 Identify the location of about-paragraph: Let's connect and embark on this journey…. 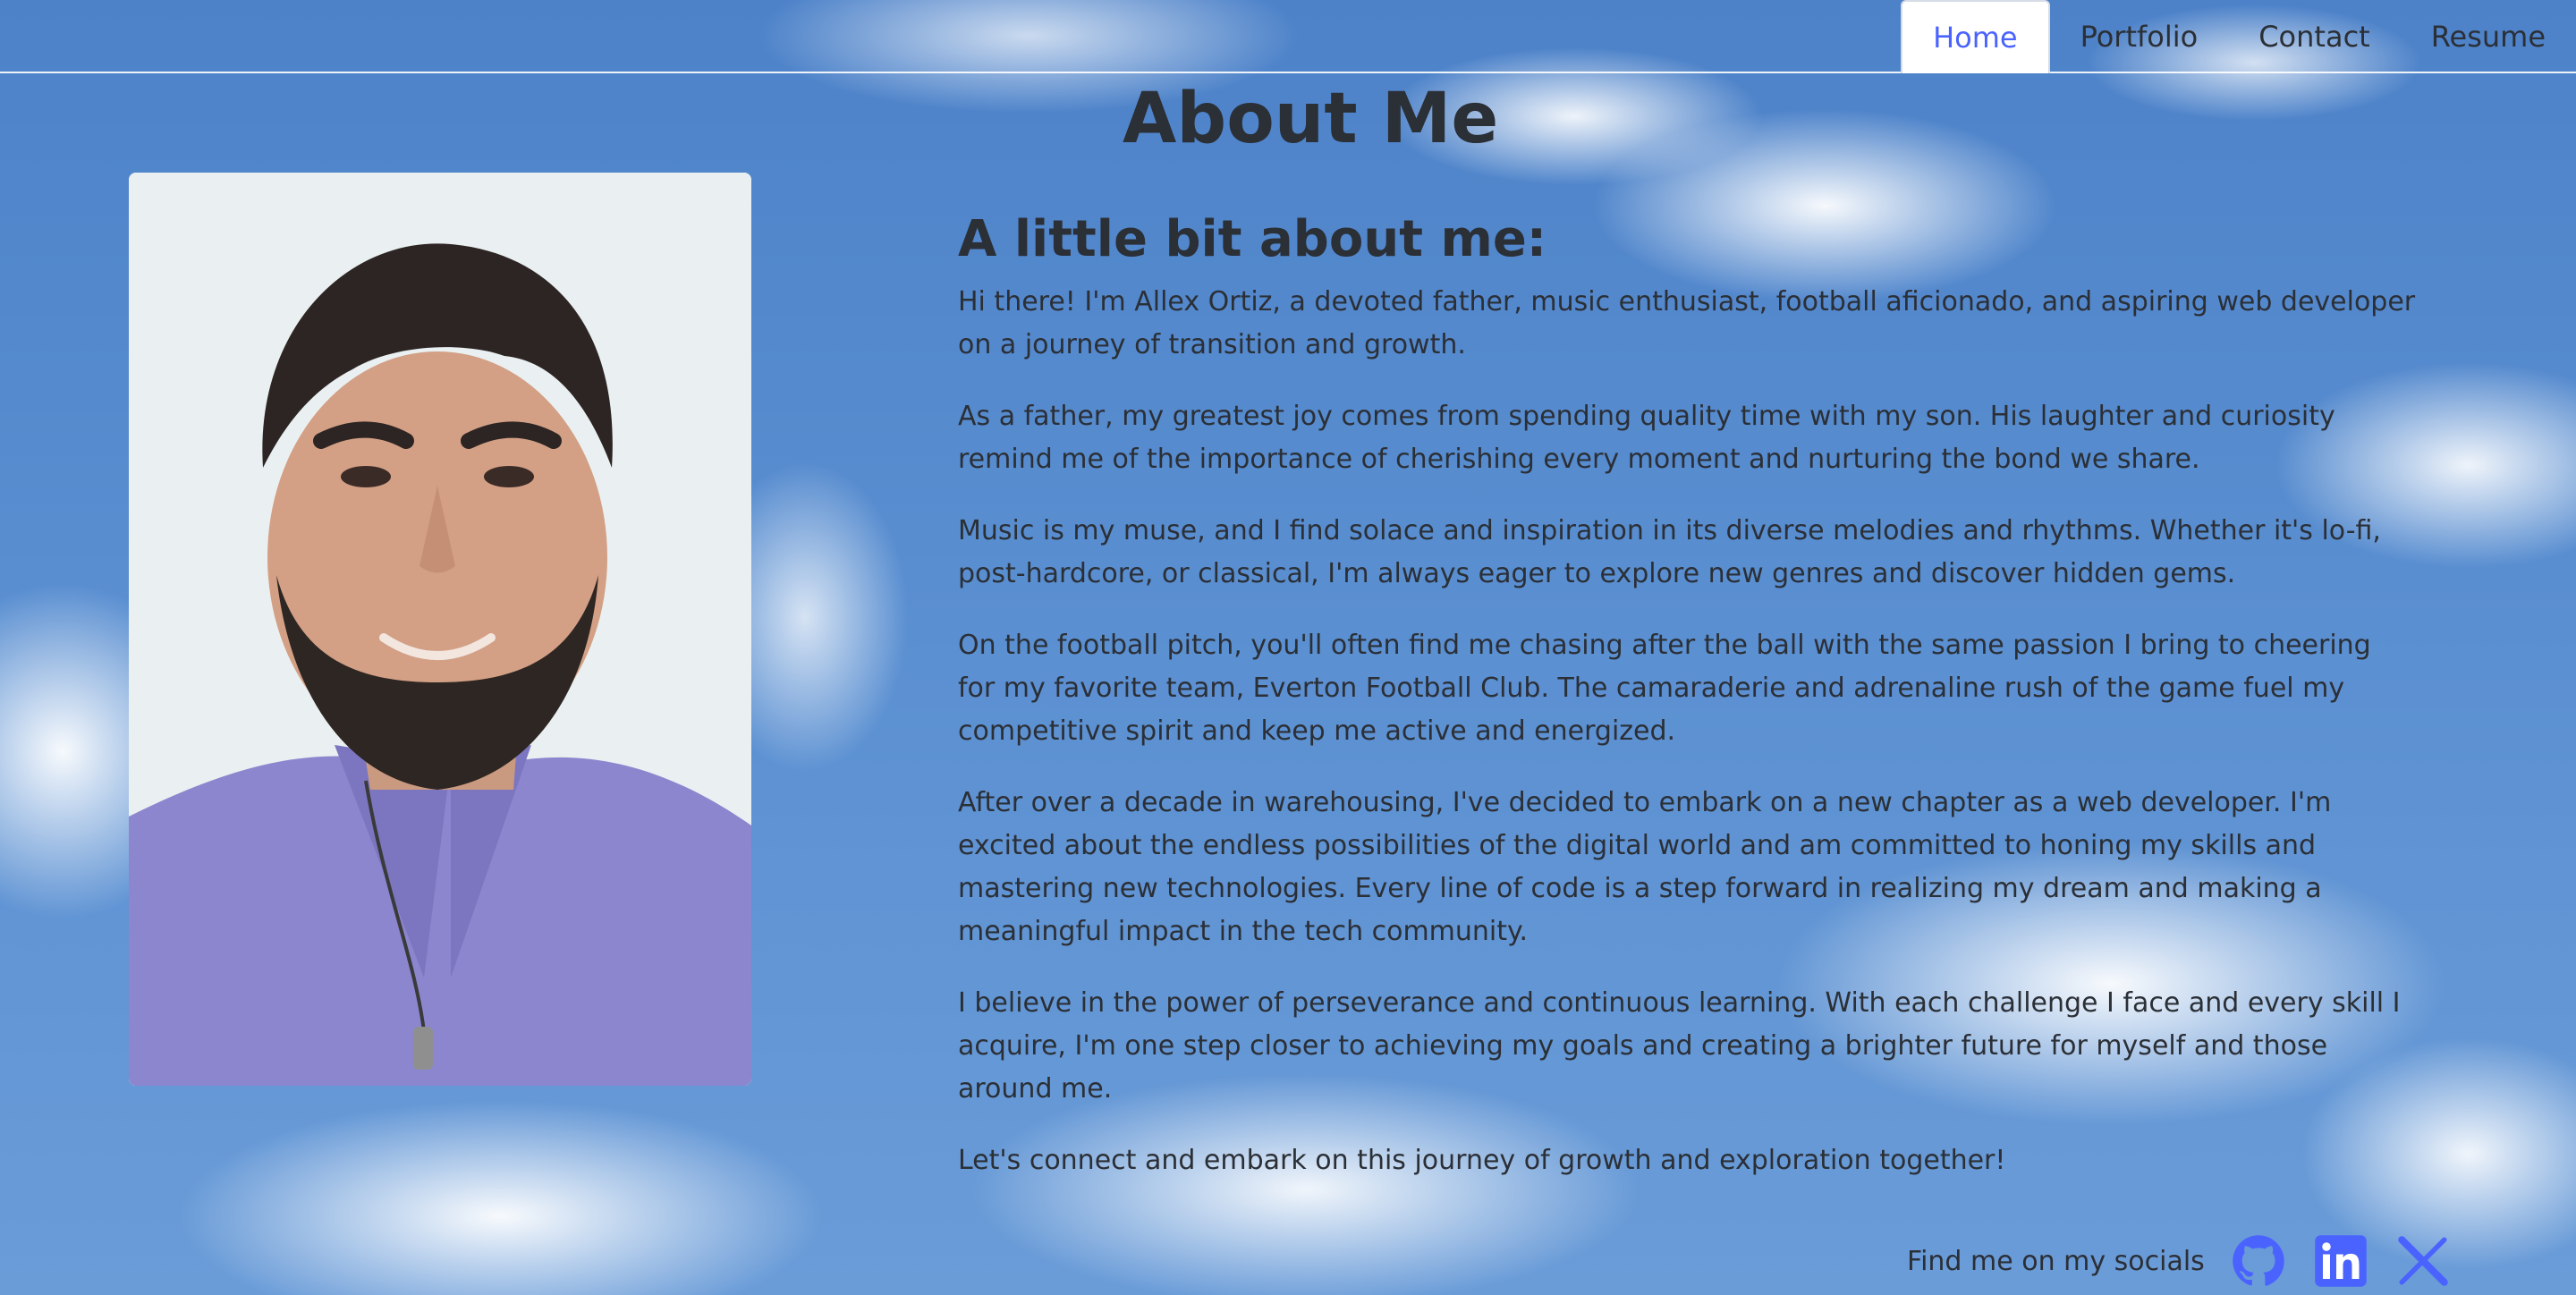
(1482, 1160).